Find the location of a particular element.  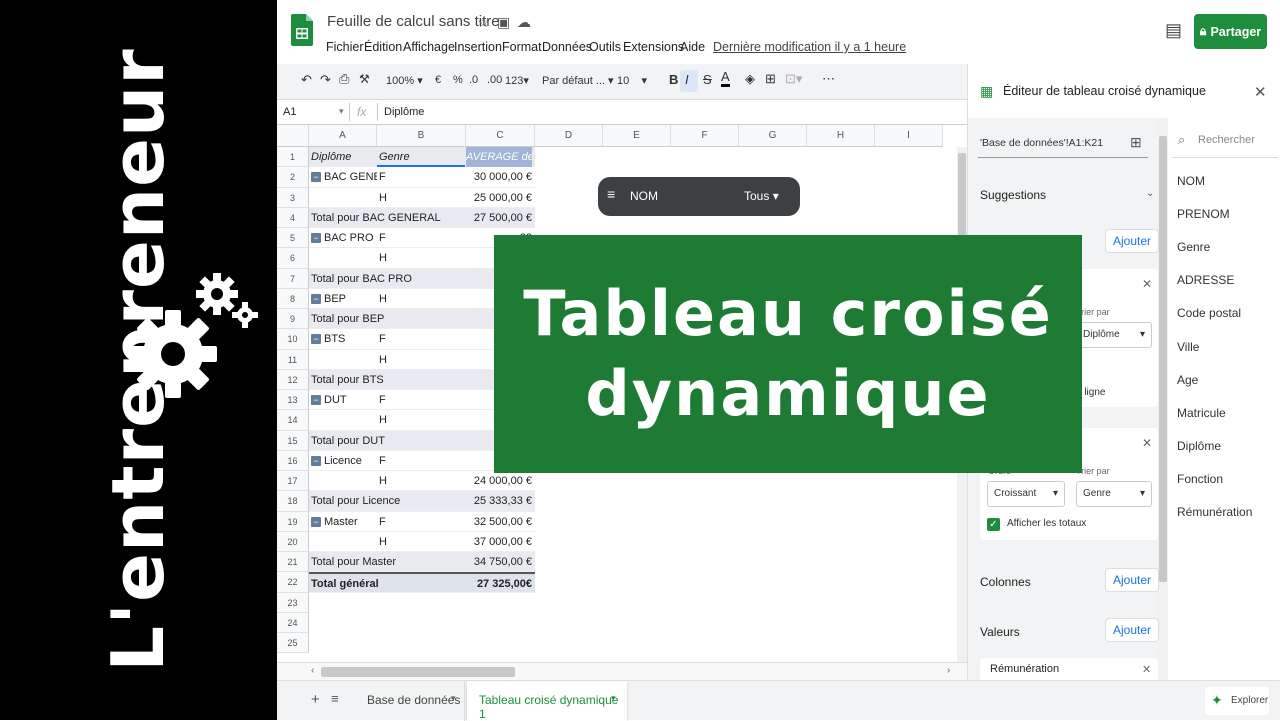

row-header: 13 is located at coordinates (293, 400).